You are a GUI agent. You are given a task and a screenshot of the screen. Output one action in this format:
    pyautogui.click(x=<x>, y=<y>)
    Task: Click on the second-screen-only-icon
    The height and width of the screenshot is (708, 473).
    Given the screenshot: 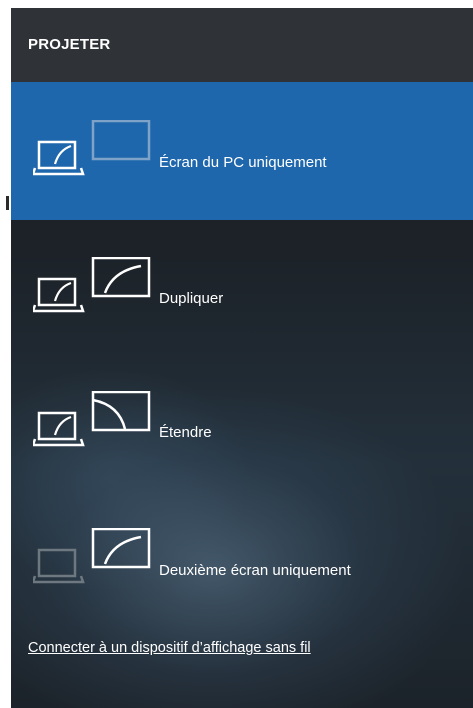 What is the action you would take?
    pyautogui.click(x=92, y=557)
    